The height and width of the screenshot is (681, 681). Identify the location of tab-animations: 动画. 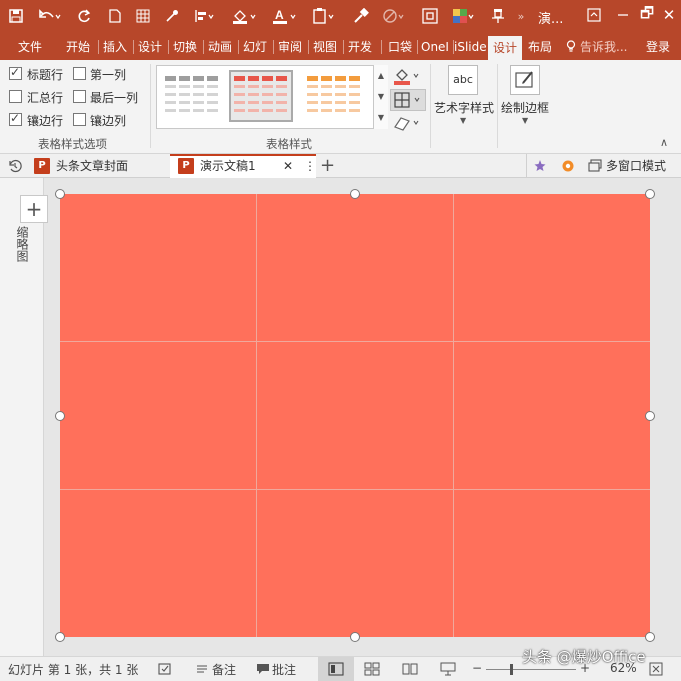
(220, 47).